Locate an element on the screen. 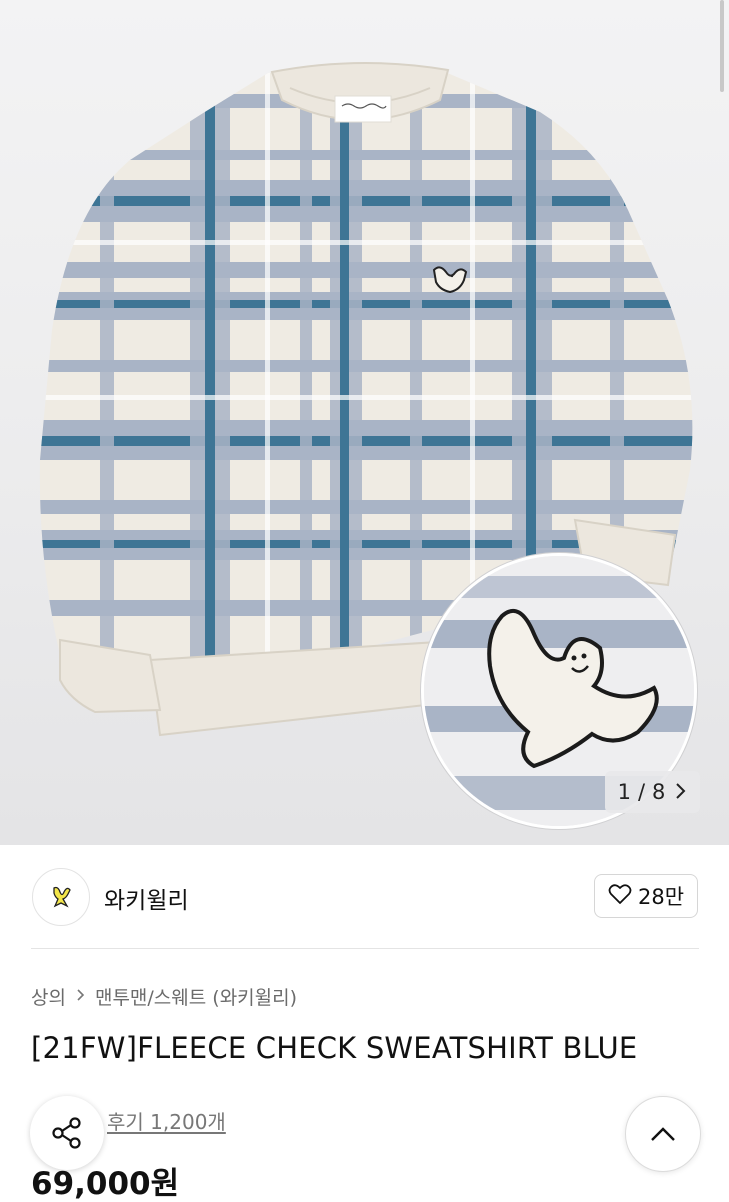 Image resolution: width=729 pixels, height=1202 pixels. breadcrumb: 상의 맨투맨/스웨트 (와키윌리) is located at coordinates (164, 996).